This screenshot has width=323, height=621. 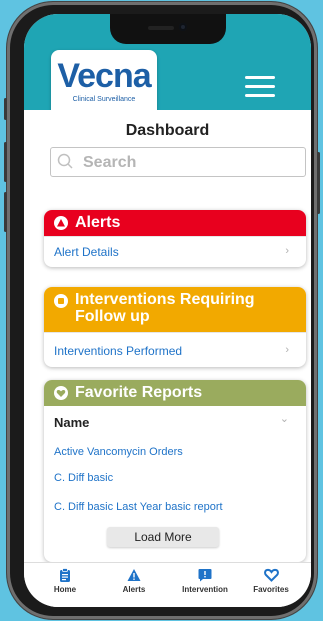 I want to click on interventions-card-header: Interventions Requiring Follow up, so click(x=175, y=309).